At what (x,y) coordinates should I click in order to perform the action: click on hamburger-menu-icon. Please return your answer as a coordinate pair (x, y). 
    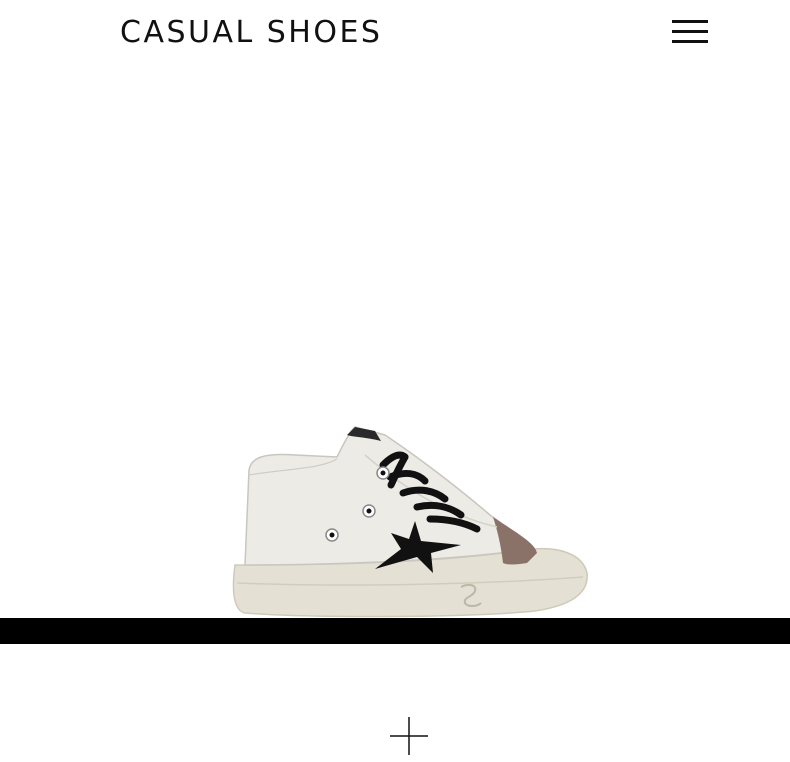
    Looking at the image, I should click on (690, 21).